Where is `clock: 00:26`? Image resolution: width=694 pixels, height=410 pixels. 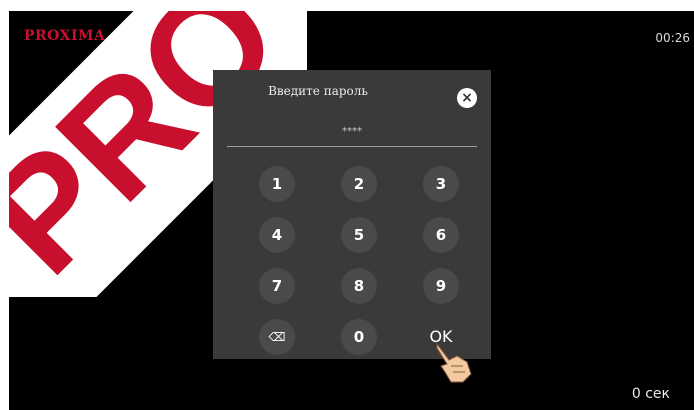 clock: 00:26 is located at coordinates (672, 38).